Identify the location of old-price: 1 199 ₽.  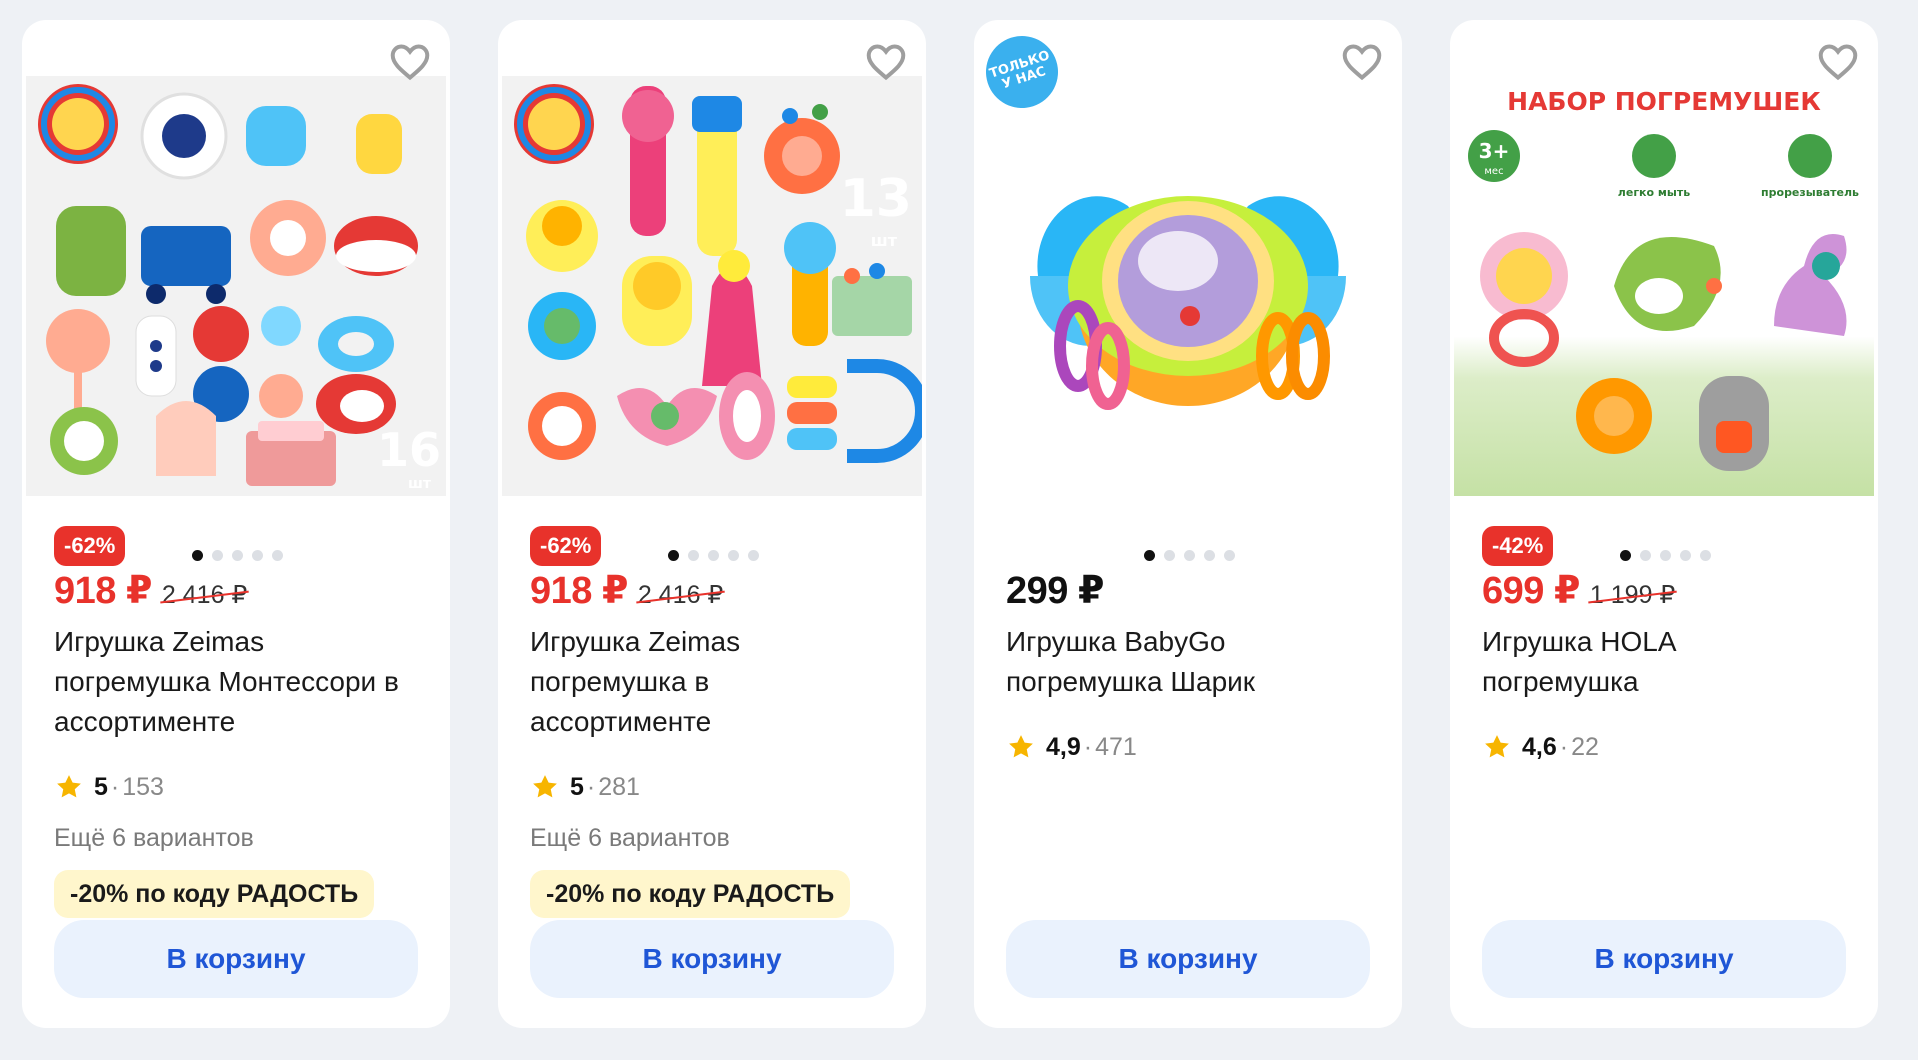
(1632, 595).